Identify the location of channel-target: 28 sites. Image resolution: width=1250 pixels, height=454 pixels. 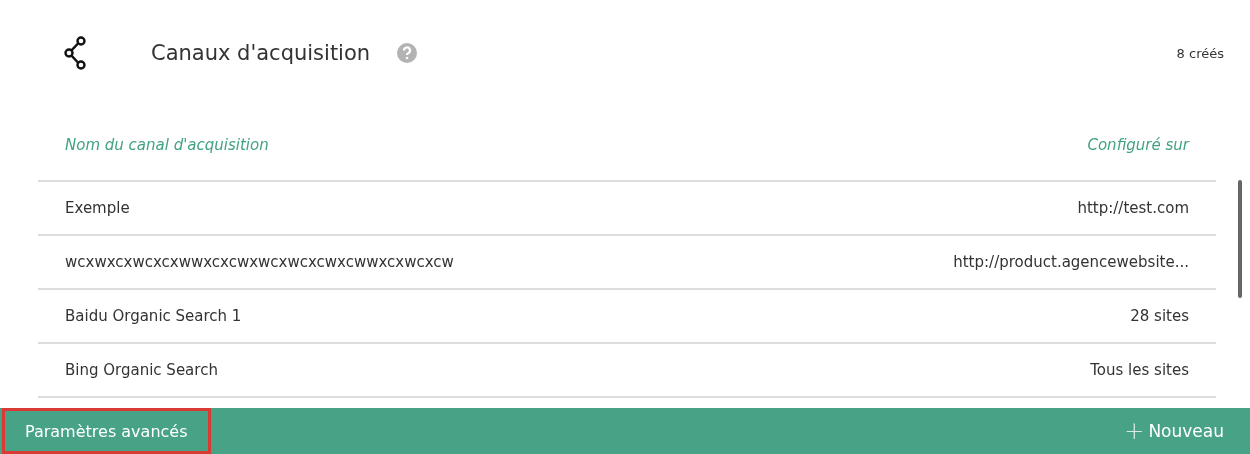
(1159, 316).